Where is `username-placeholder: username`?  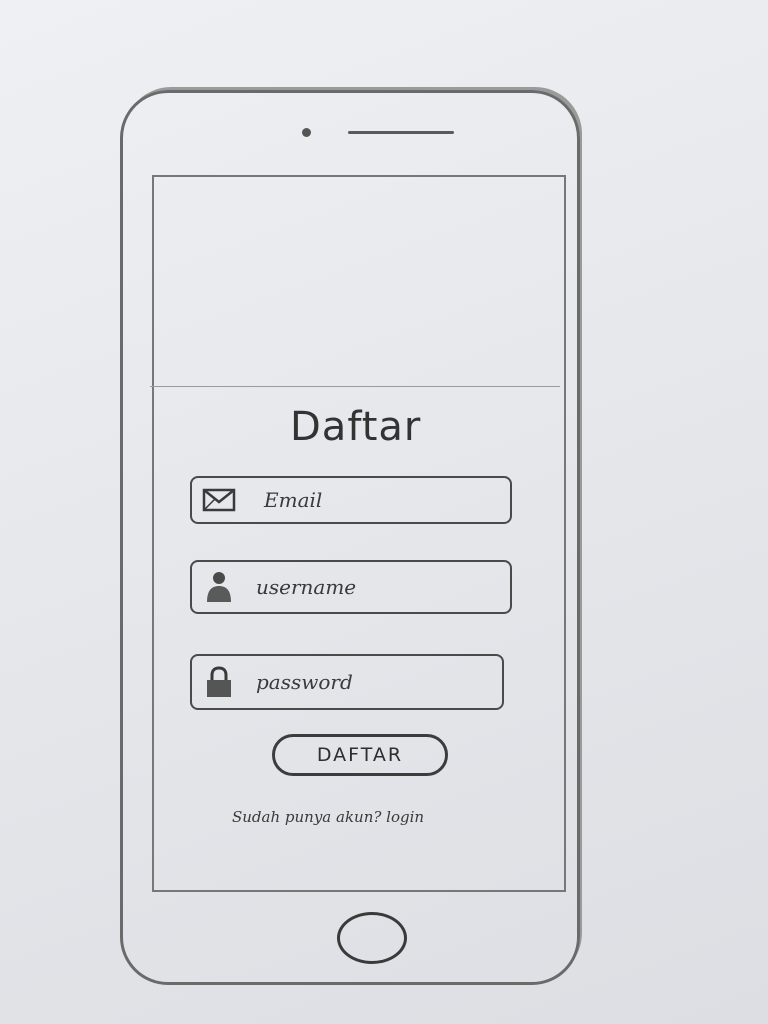 username-placeholder: username is located at coordinates (306, 587).